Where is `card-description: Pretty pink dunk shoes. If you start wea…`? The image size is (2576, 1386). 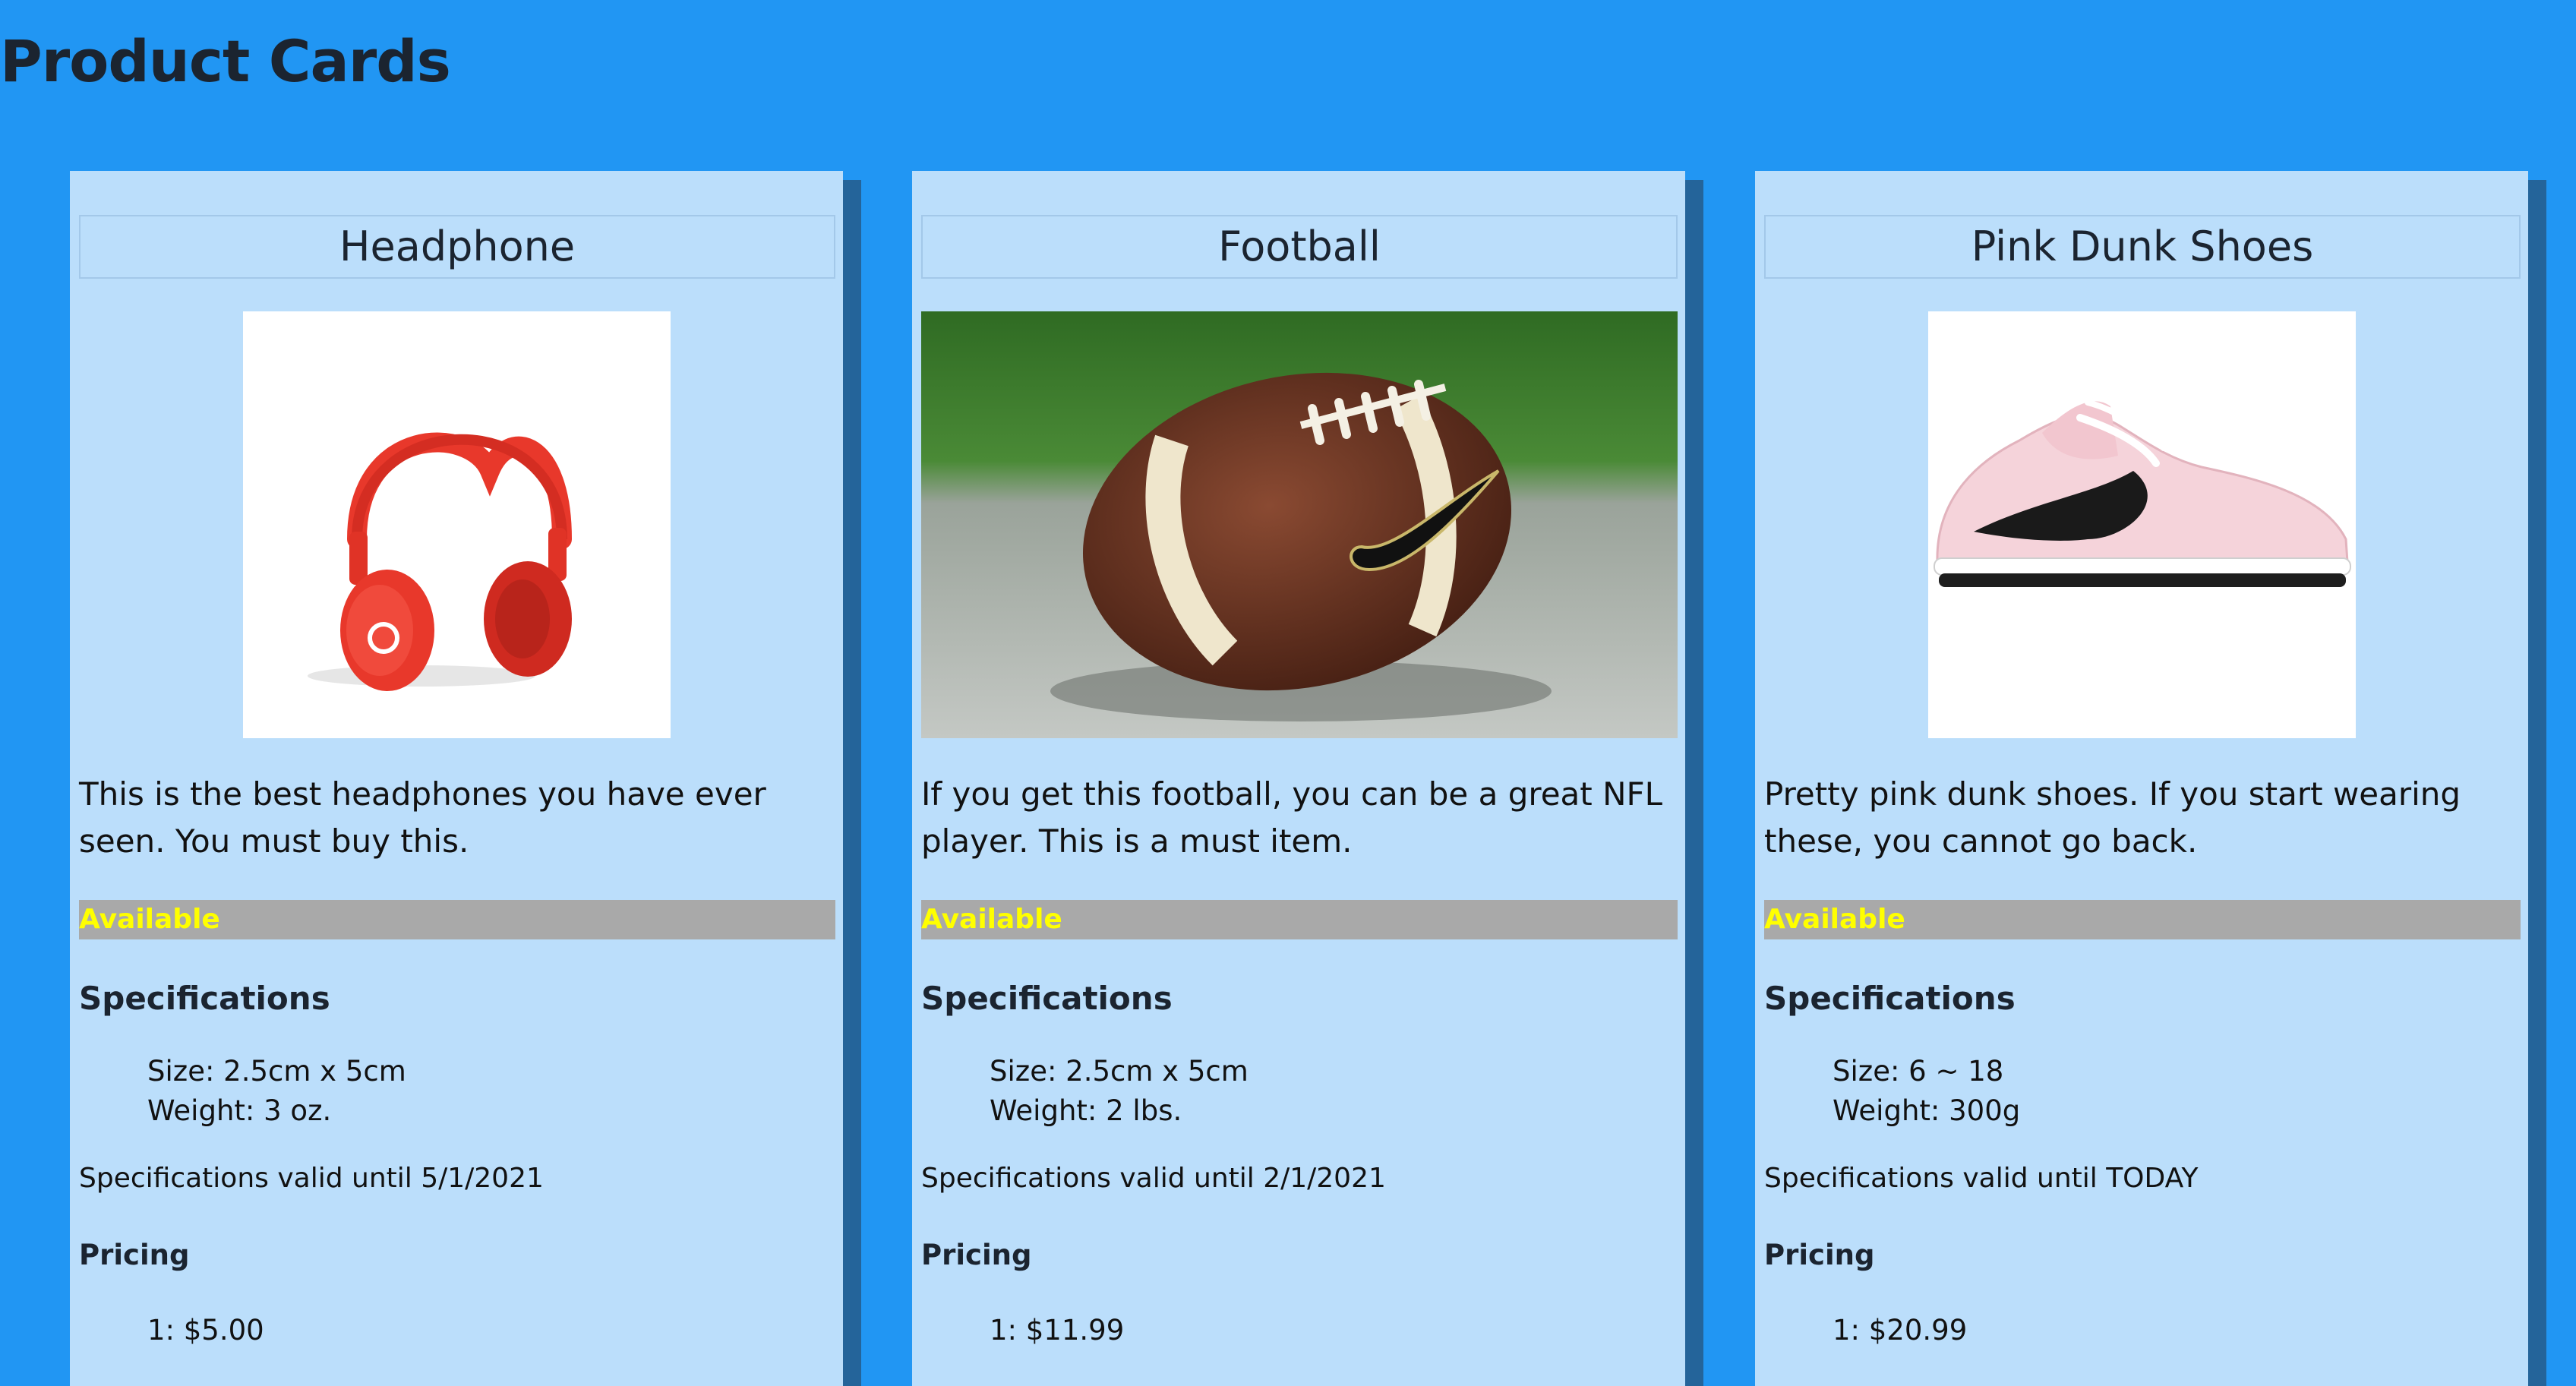 card-description: Pretty pink dunk shoes. If you start wea… is located at coordinates (2113, 817).